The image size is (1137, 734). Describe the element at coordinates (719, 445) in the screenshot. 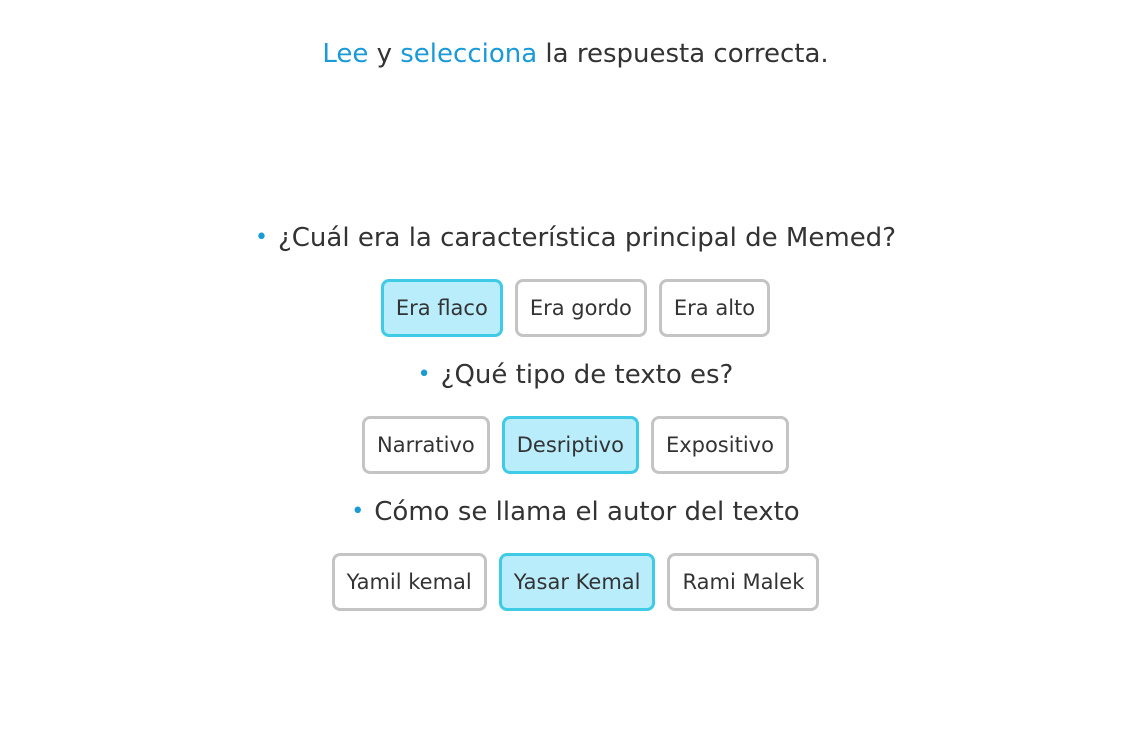

I see `option-expositivo: Expositivo` at that location.